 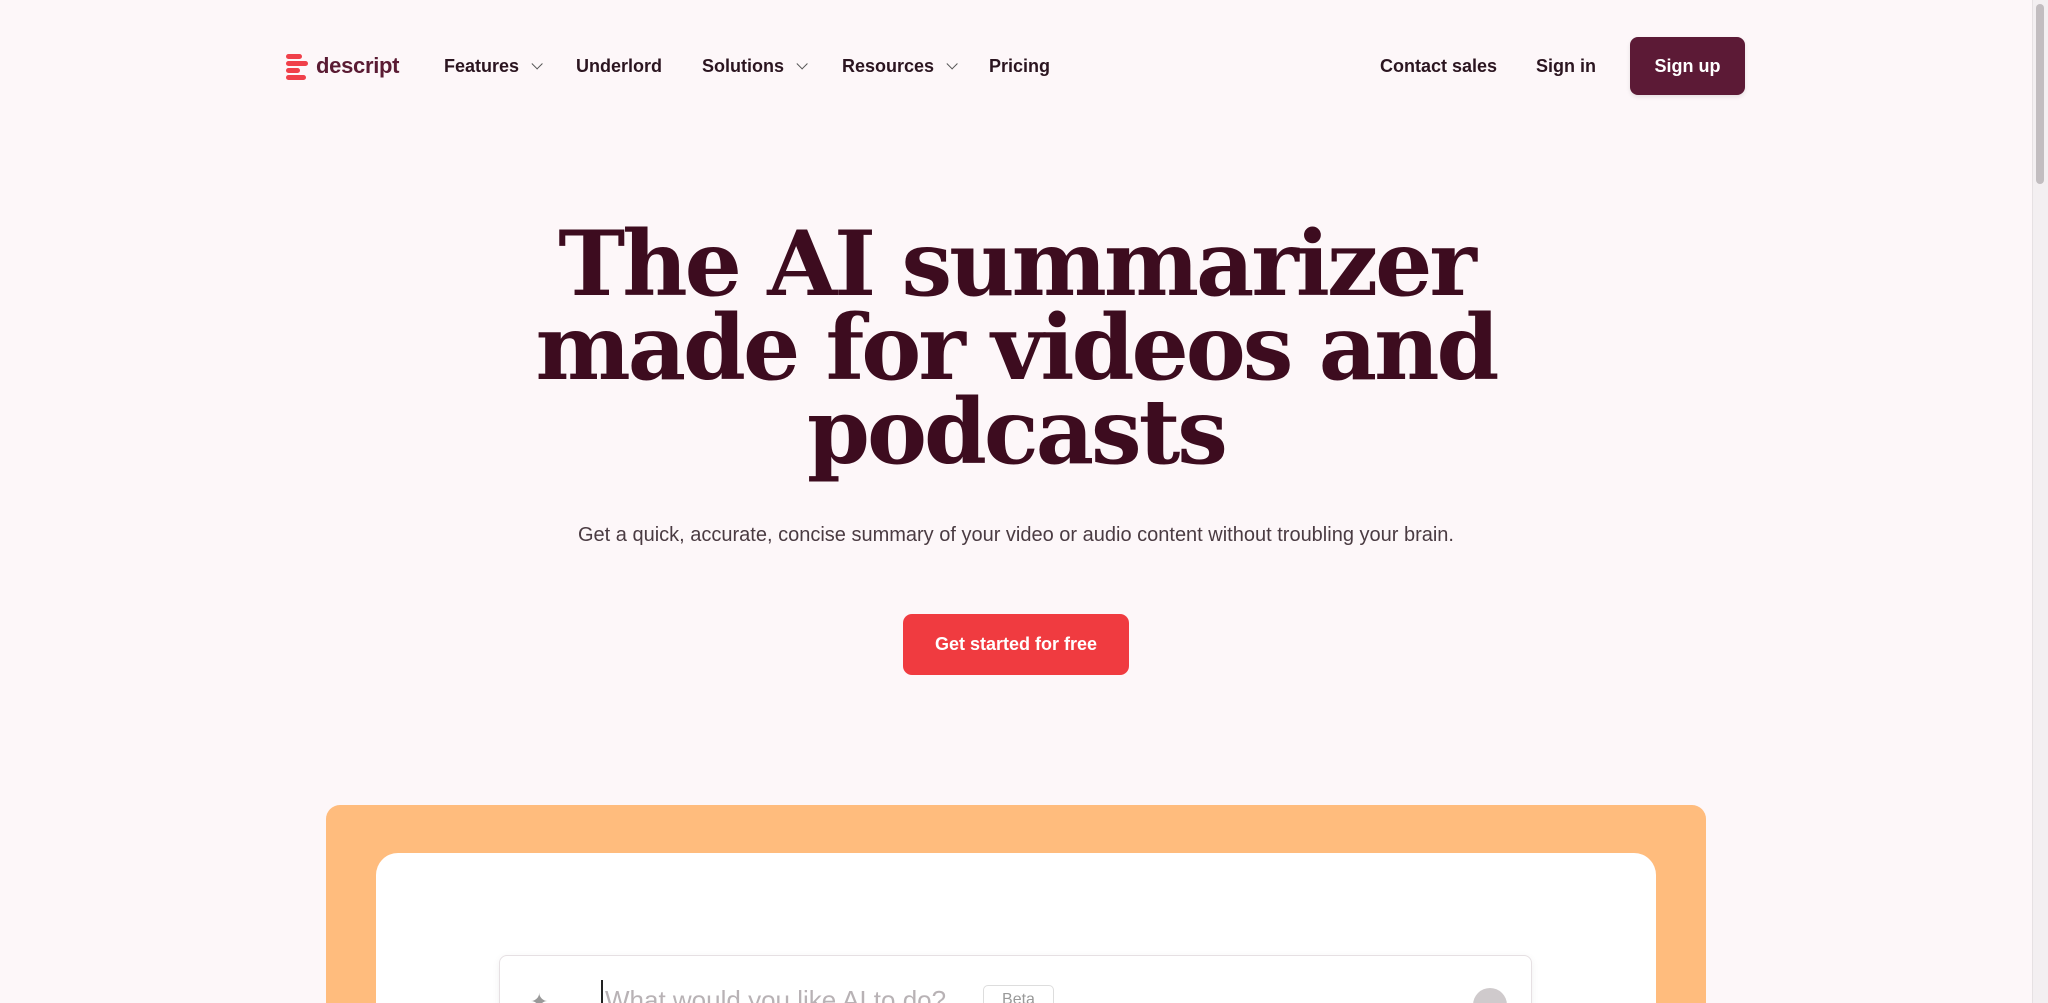 I want to click on nav-underlord-label: Underlord, so click(x=619, y=65).